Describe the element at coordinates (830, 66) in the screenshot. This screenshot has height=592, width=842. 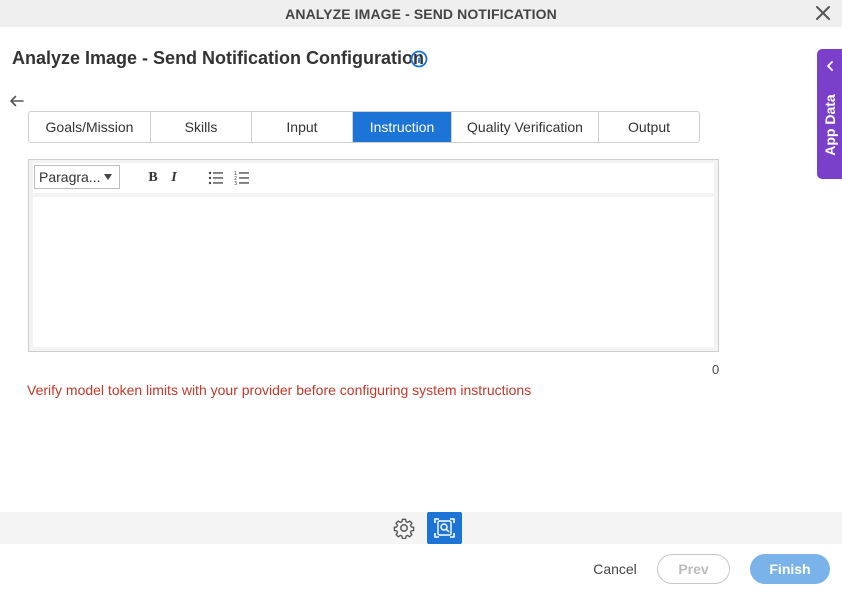
I see `chevron-left-icon` at that location.